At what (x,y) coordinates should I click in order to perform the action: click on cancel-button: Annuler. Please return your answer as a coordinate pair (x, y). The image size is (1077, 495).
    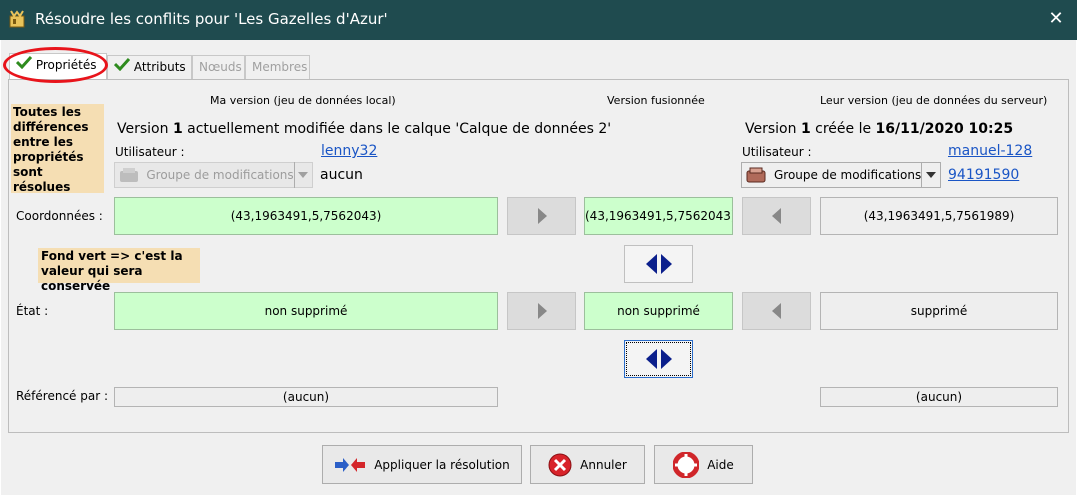
    Looking at the image, I should click on (587, 464).